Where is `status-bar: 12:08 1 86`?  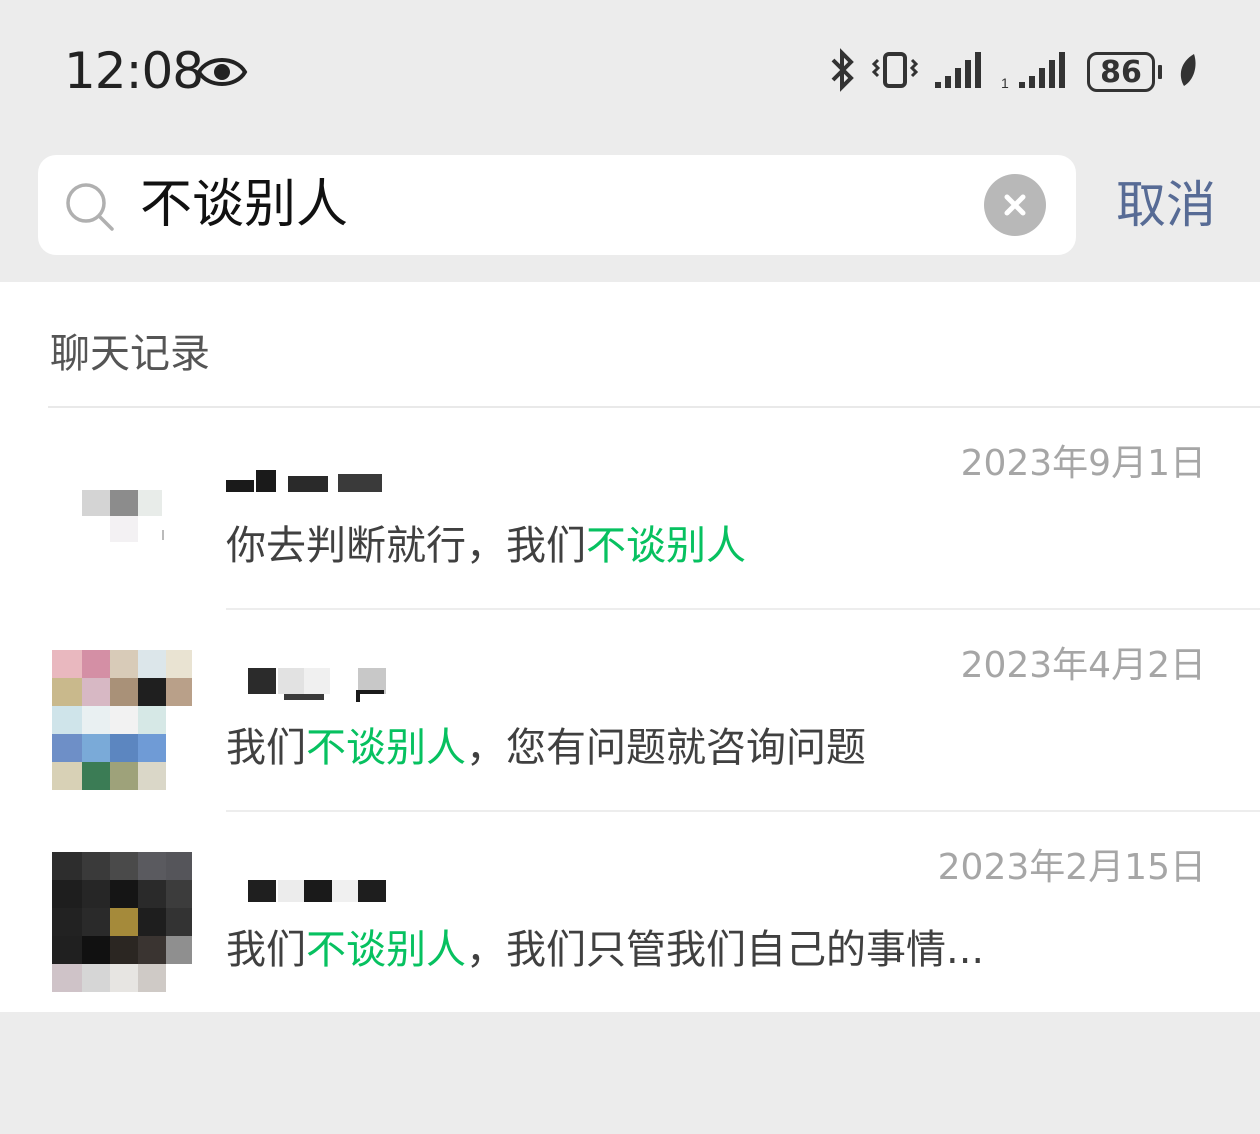 status-bar: 12:08 1 86 is located at coordinates (630, 70).